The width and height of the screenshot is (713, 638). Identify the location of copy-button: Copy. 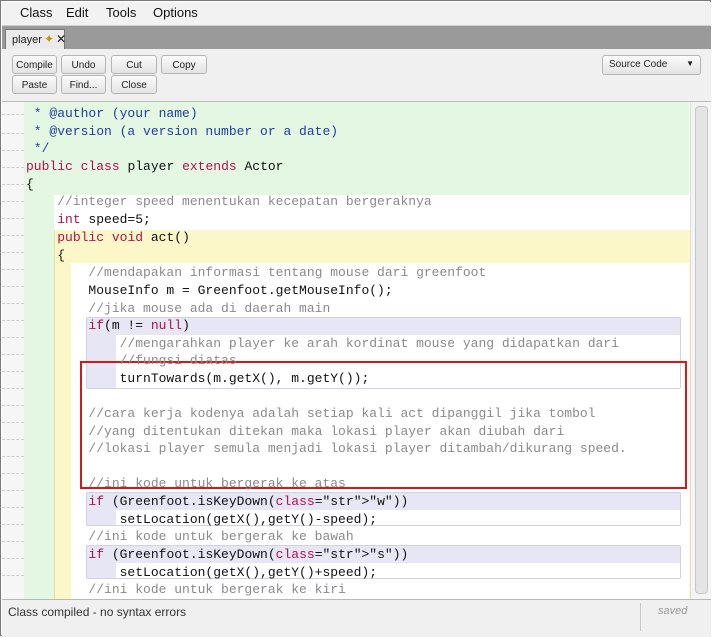
(184, 64).